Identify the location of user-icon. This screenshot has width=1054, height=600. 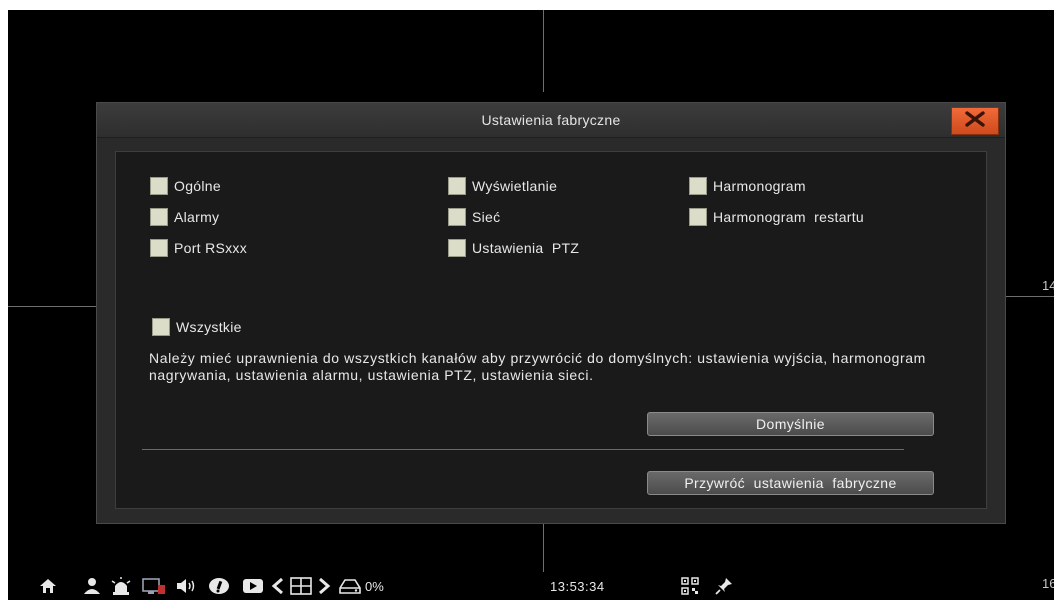
(92, 586).